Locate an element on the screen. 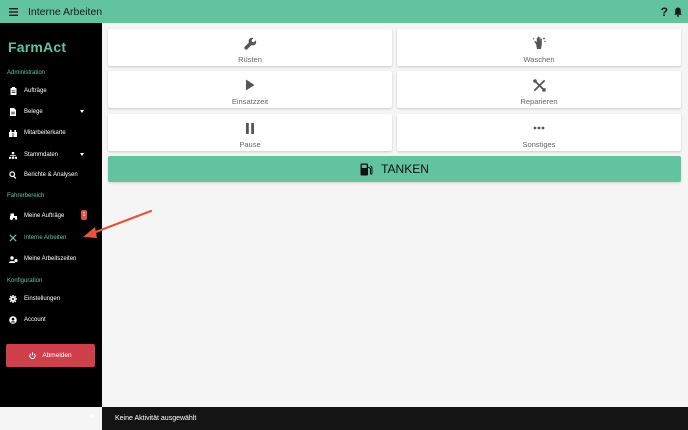 Image resolution: width=688 pixels, height=430 pixels. search-icon is located at coordinates (13, 175).